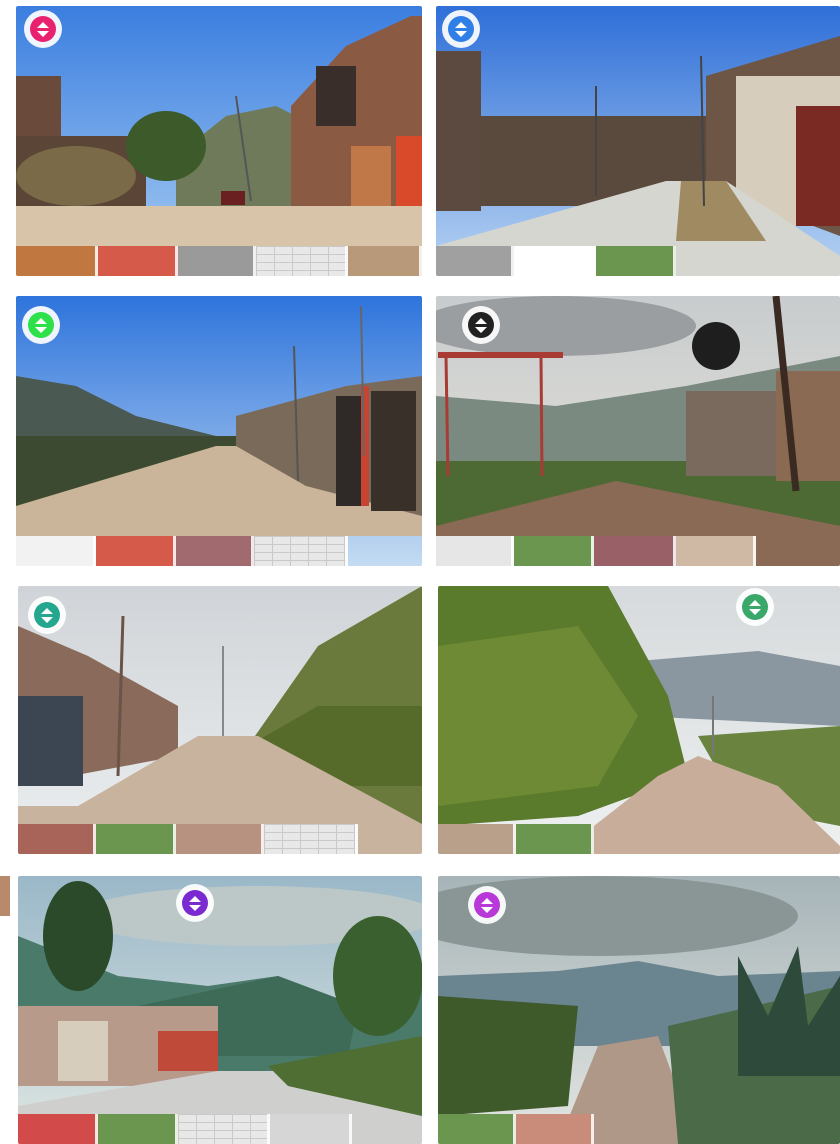  I want to click on edge-color-chip, so click(5, 896).